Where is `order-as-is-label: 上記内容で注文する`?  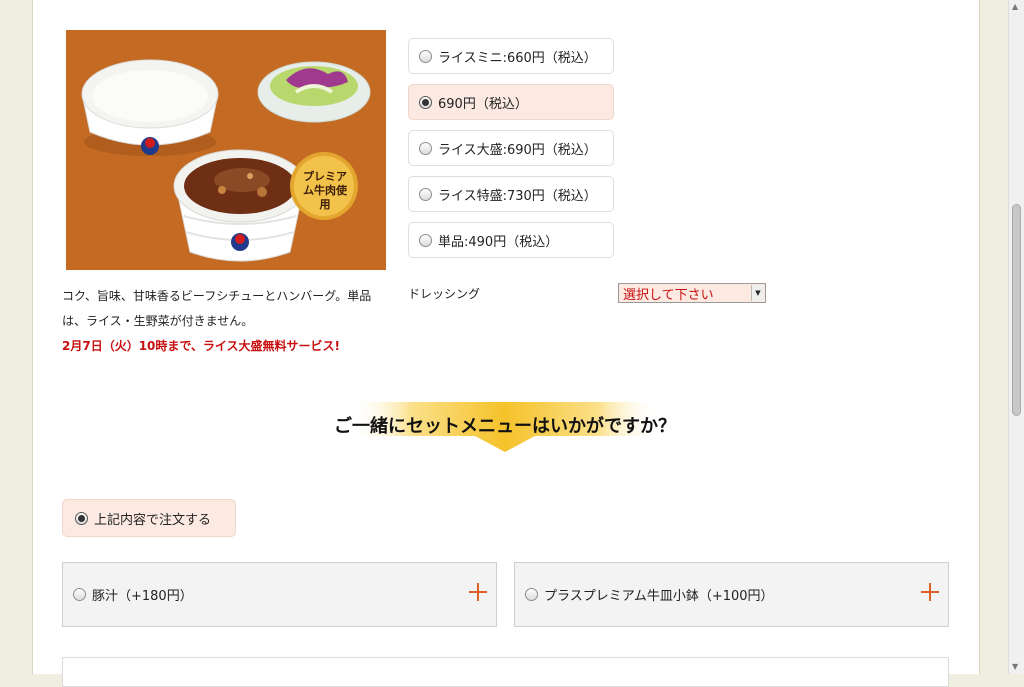 order-as-is-label: 上記内容で注文する is located at coordinates (153, 520).